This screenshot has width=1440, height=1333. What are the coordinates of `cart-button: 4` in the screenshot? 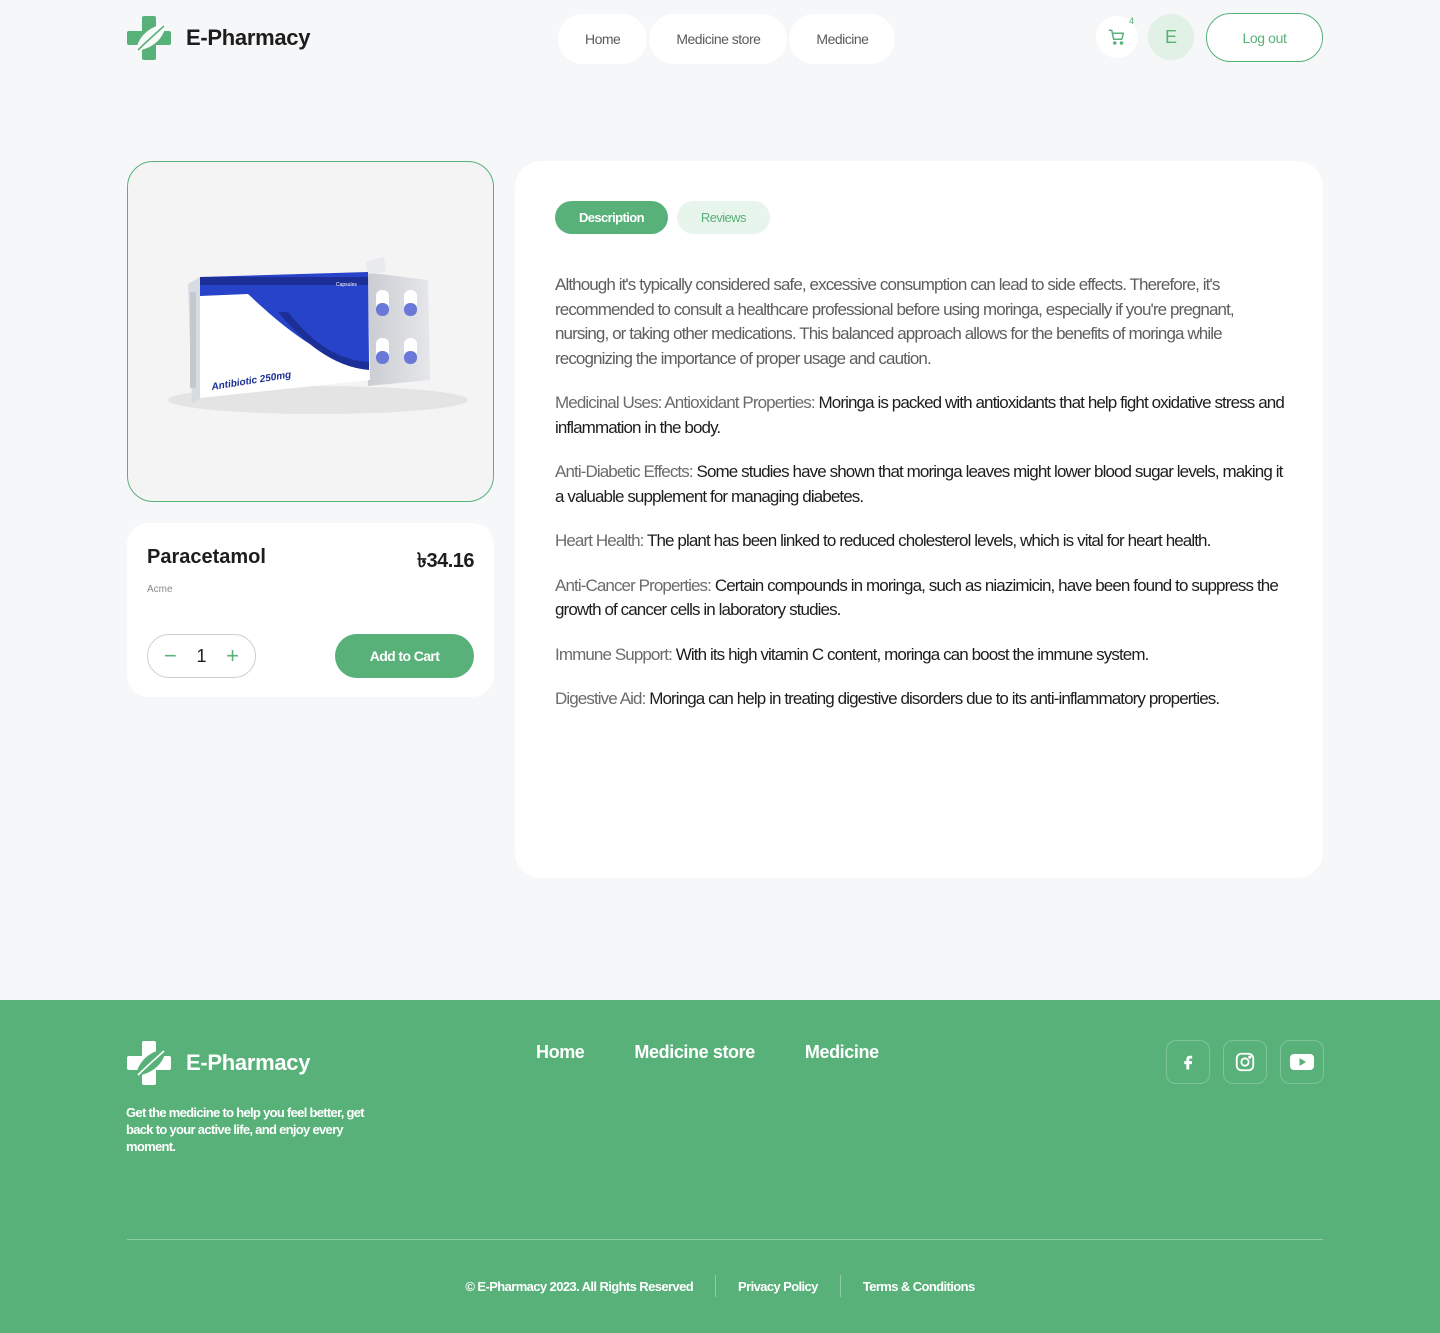 It's located at (1117, 37).